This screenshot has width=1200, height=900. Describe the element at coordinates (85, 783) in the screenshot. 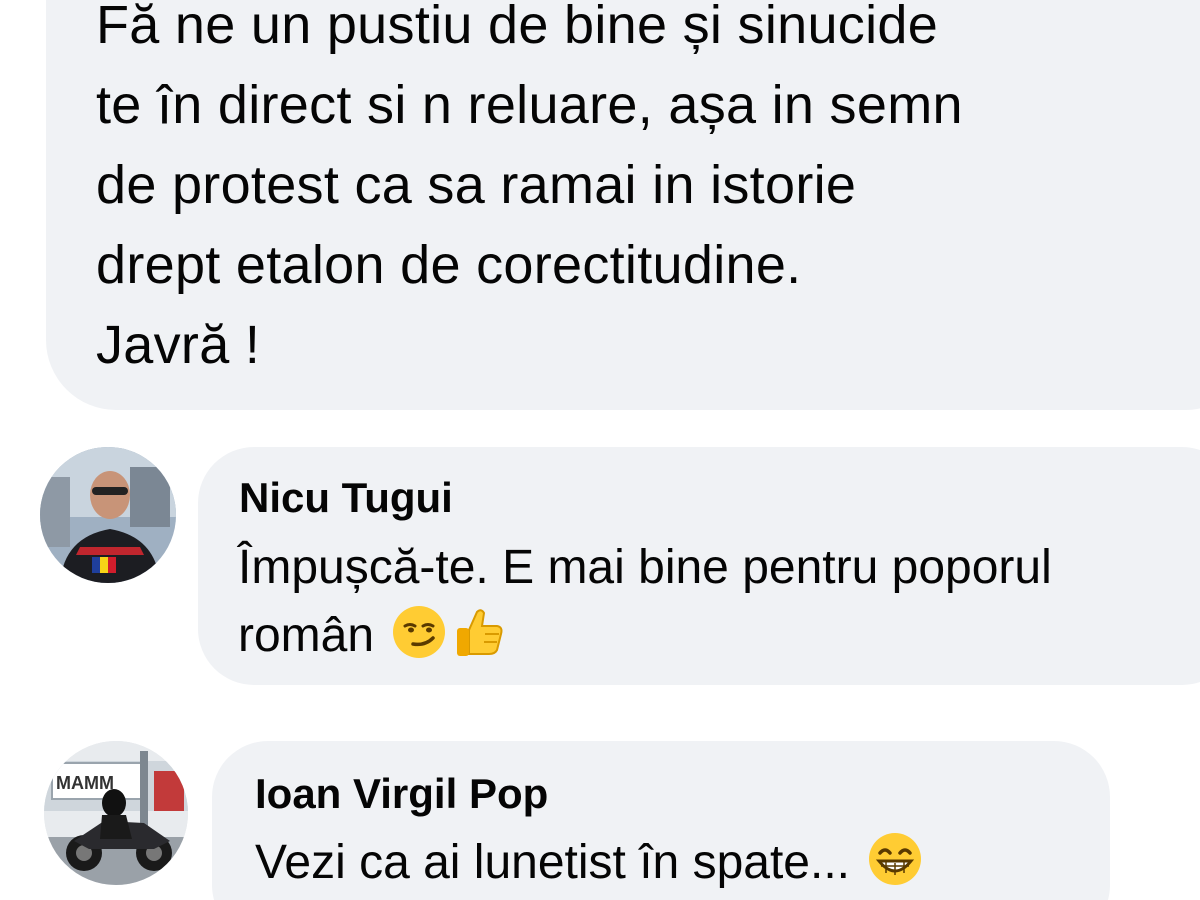

I see `avatar-sign-text: MAMM` at that location.